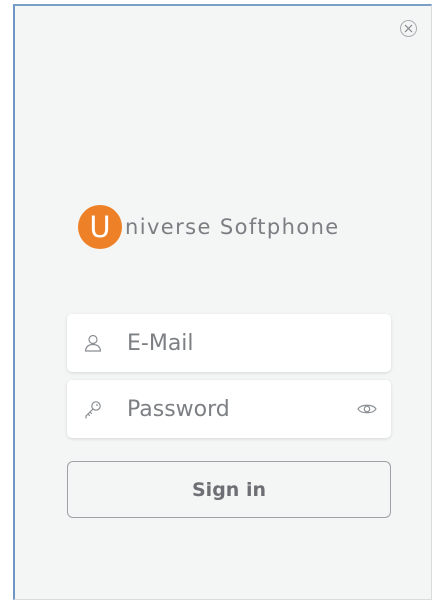  I want to click on email-field-container, so click(229, 343).